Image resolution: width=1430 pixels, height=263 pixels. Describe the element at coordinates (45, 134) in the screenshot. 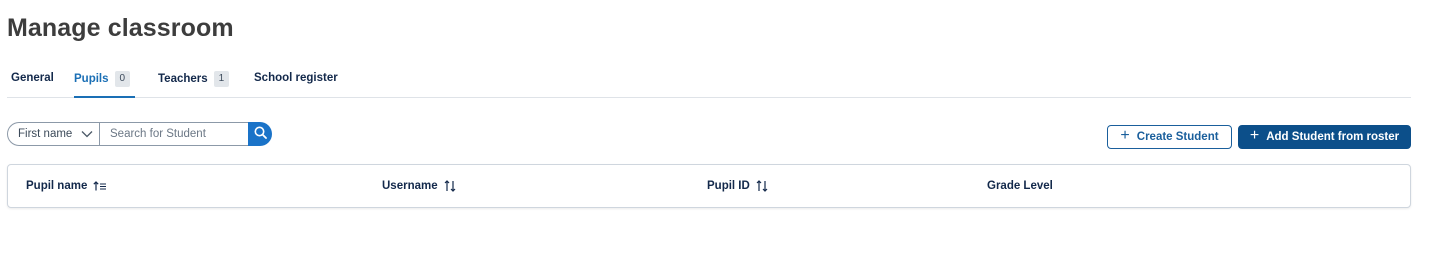

I see `search-field-selected-value: First name` at that location.